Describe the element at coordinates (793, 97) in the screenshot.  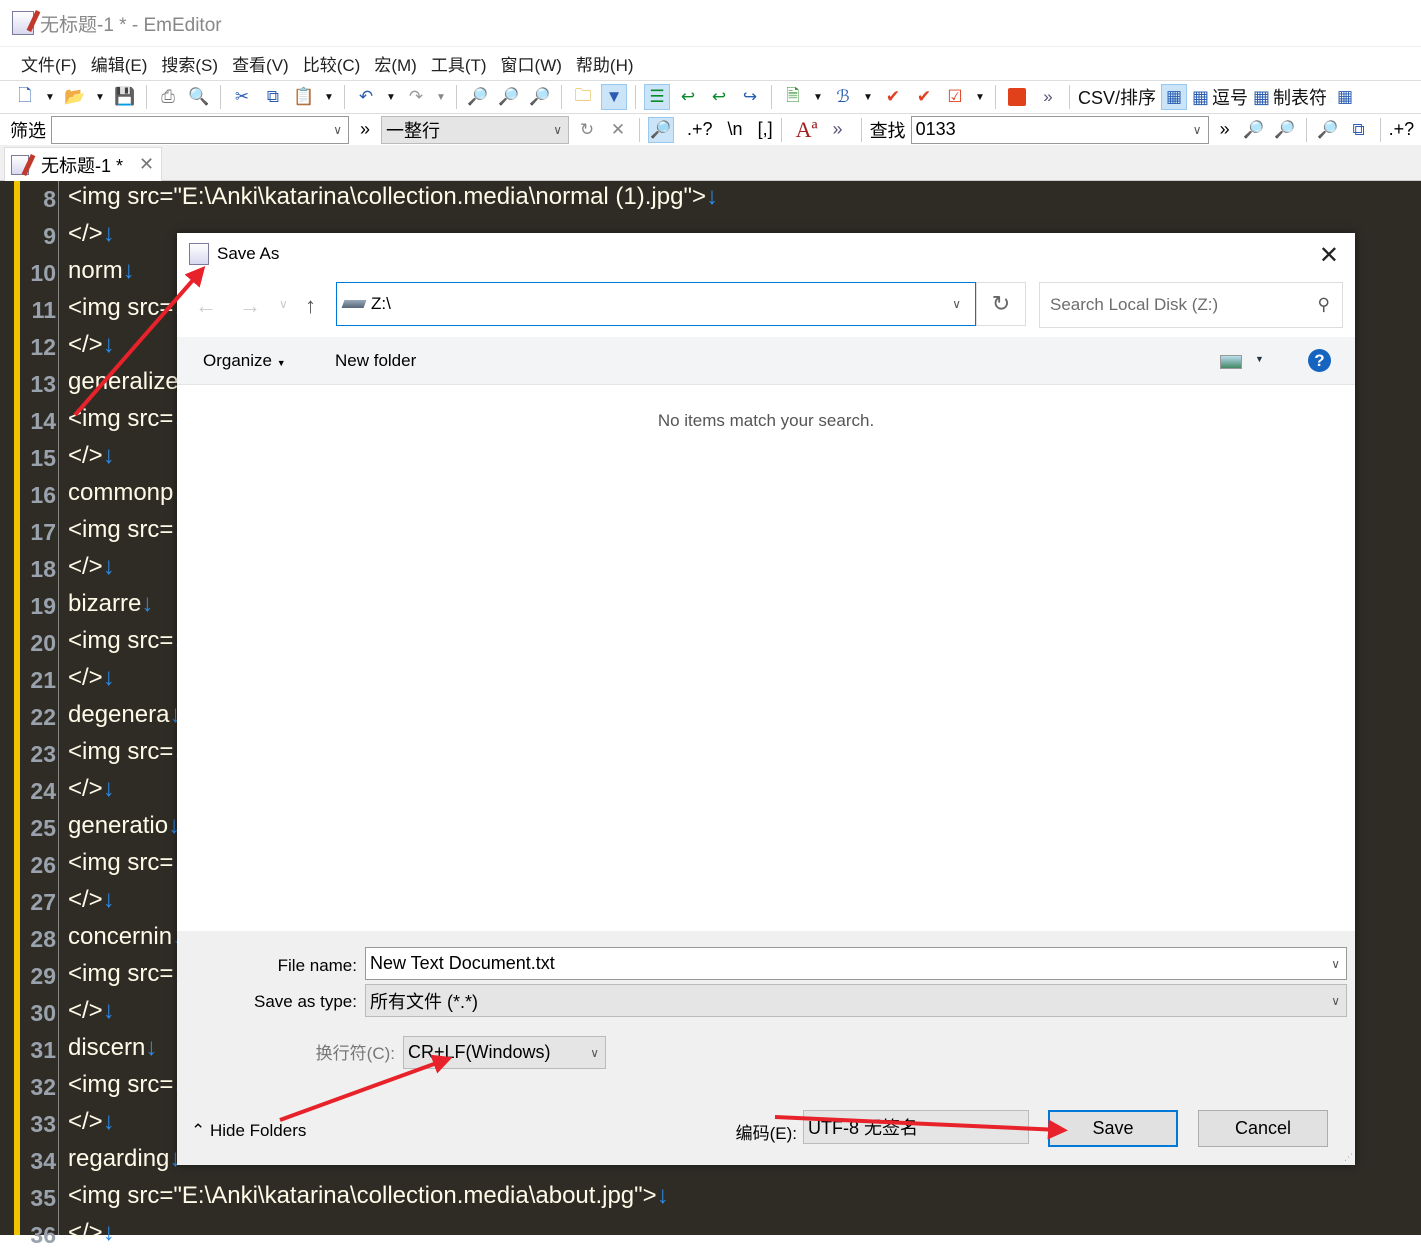
I see `outline-icon: 🗎` at that location.